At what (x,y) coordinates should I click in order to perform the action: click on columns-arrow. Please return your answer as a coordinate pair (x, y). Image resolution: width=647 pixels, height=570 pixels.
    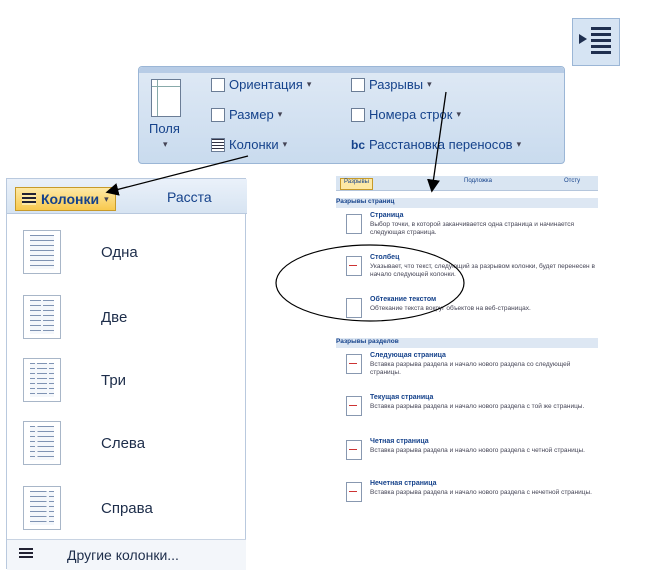
    Looking at the image, I should click on (177, 175).